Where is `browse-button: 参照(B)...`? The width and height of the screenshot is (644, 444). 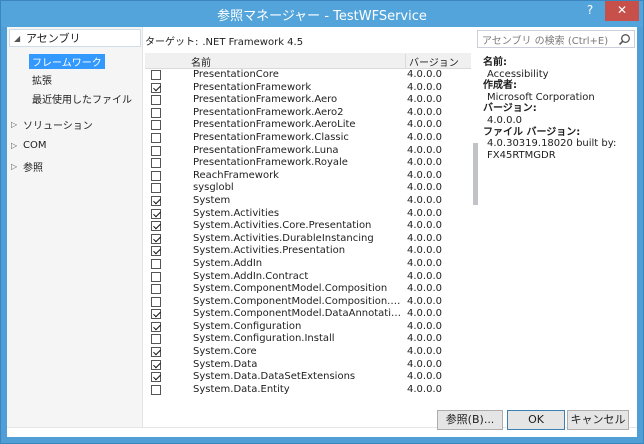 browse-button: 参照(B)... is located at coordinates (470, 420).